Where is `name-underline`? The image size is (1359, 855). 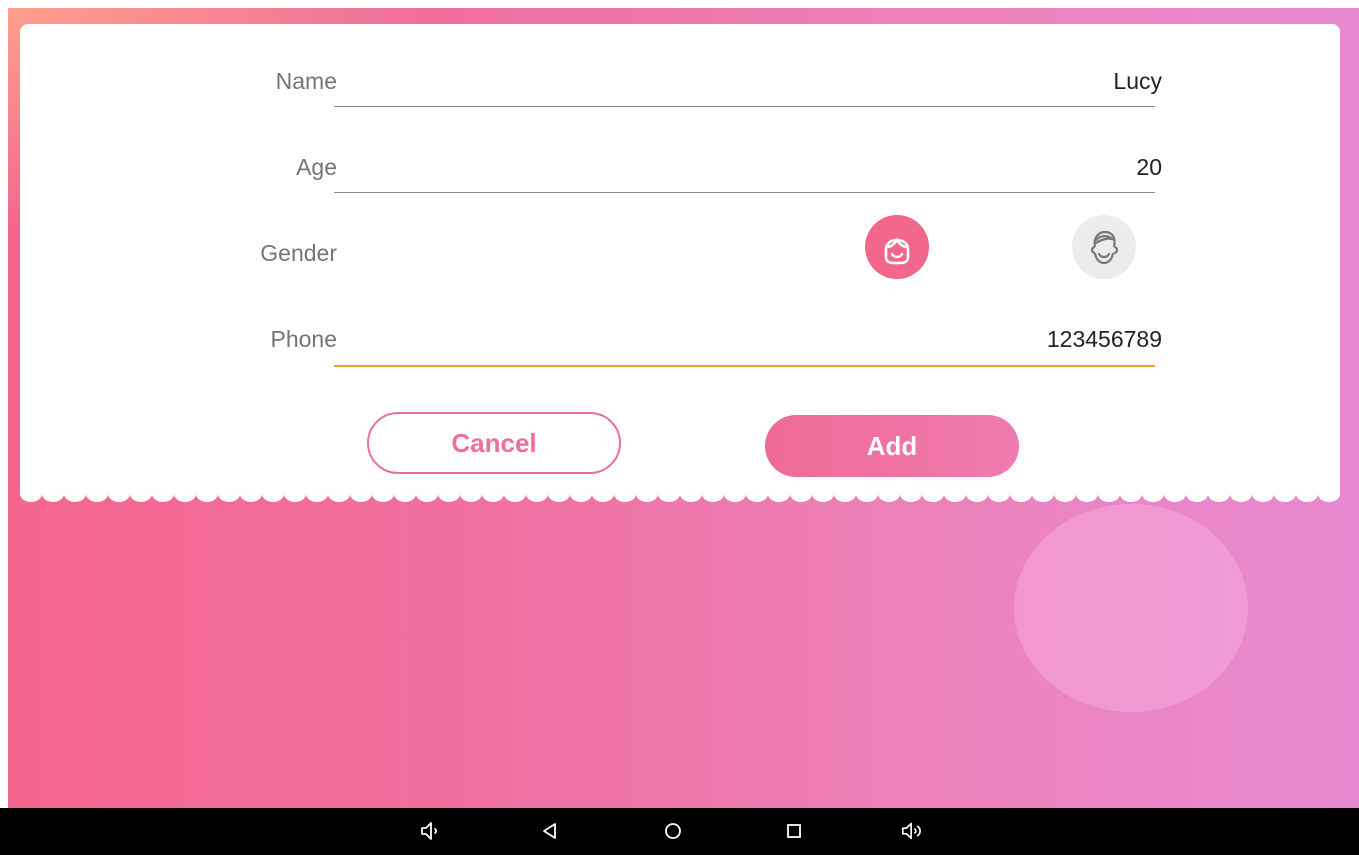 name-underline is located at coordinates (744, 106).